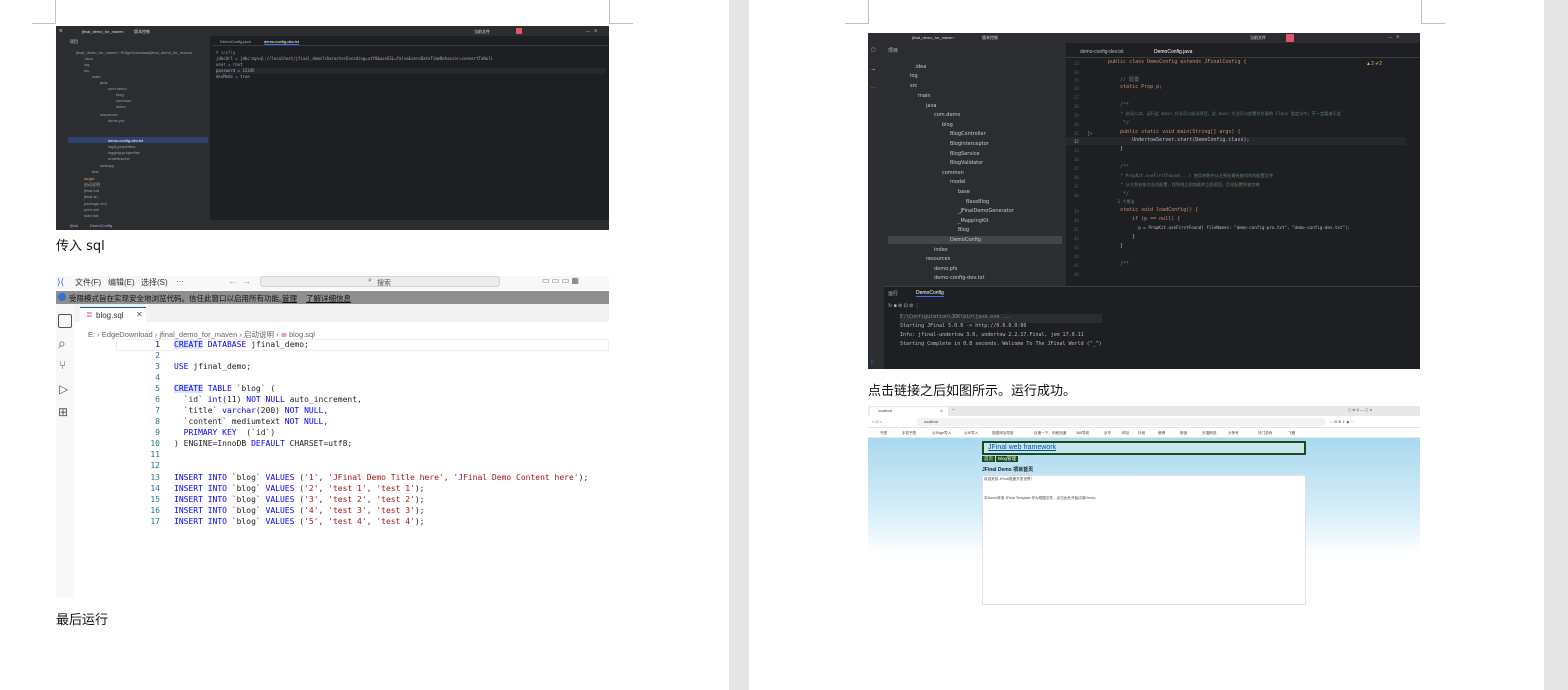 The height and width of the screenshot is (690, 1568). What do you see at coordinates (259, 334) in the screenshot?
I see `breadcrumb-item: 启动说明` at bounding box center [259, 334].